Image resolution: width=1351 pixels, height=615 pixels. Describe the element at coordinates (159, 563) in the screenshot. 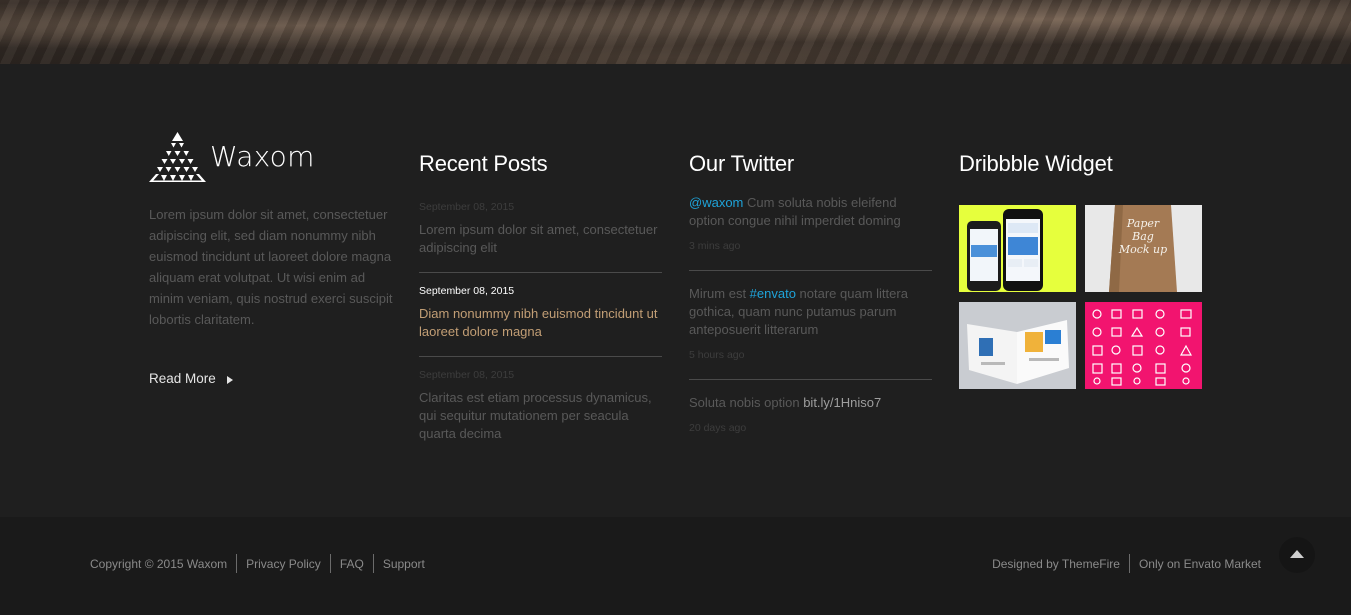

I see `copyright-text: Copyright © 2015 Waxom` at that location.